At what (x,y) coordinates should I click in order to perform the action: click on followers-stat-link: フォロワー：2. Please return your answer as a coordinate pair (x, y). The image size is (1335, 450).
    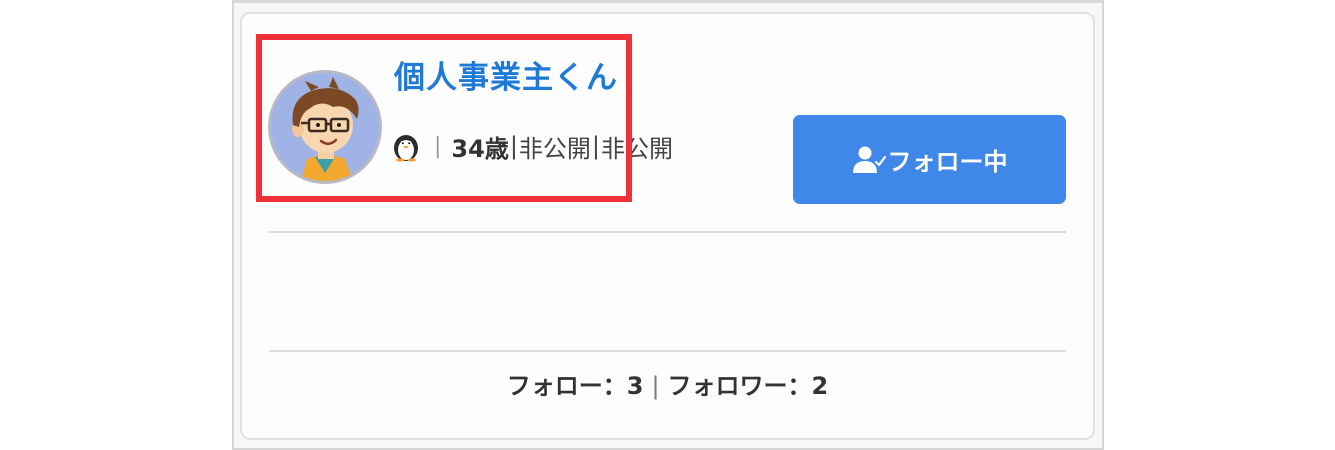
    Looking at the image, I should click on (748, 386).